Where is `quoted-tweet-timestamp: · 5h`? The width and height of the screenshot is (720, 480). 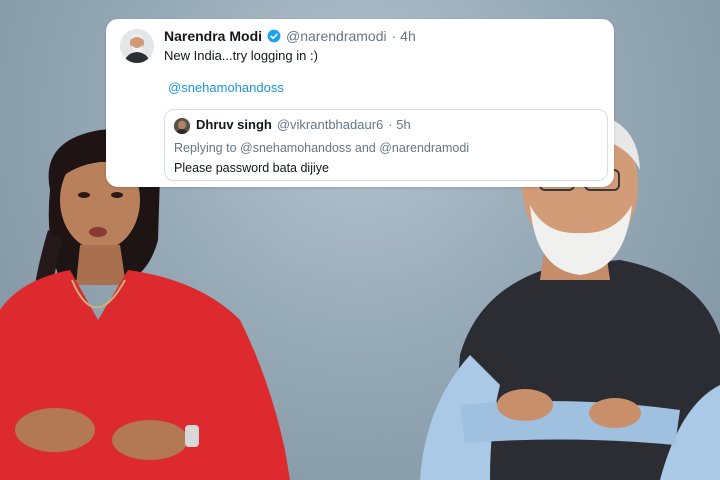 quoted-tweet-timestamp: · 5h is located at coordinates (399, 124).